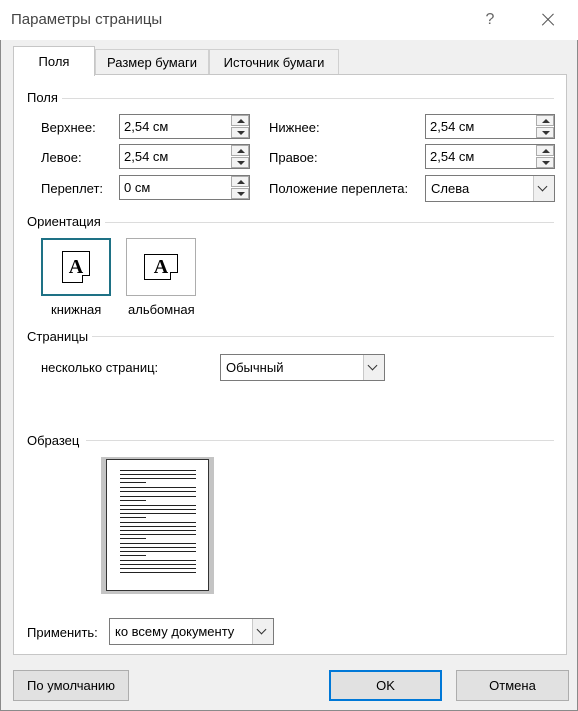 The image size is (578, 711). Describe the element at coordinates (146, 156) in the screenshot. I see `left-margin-value: 2,54 см` at that location.